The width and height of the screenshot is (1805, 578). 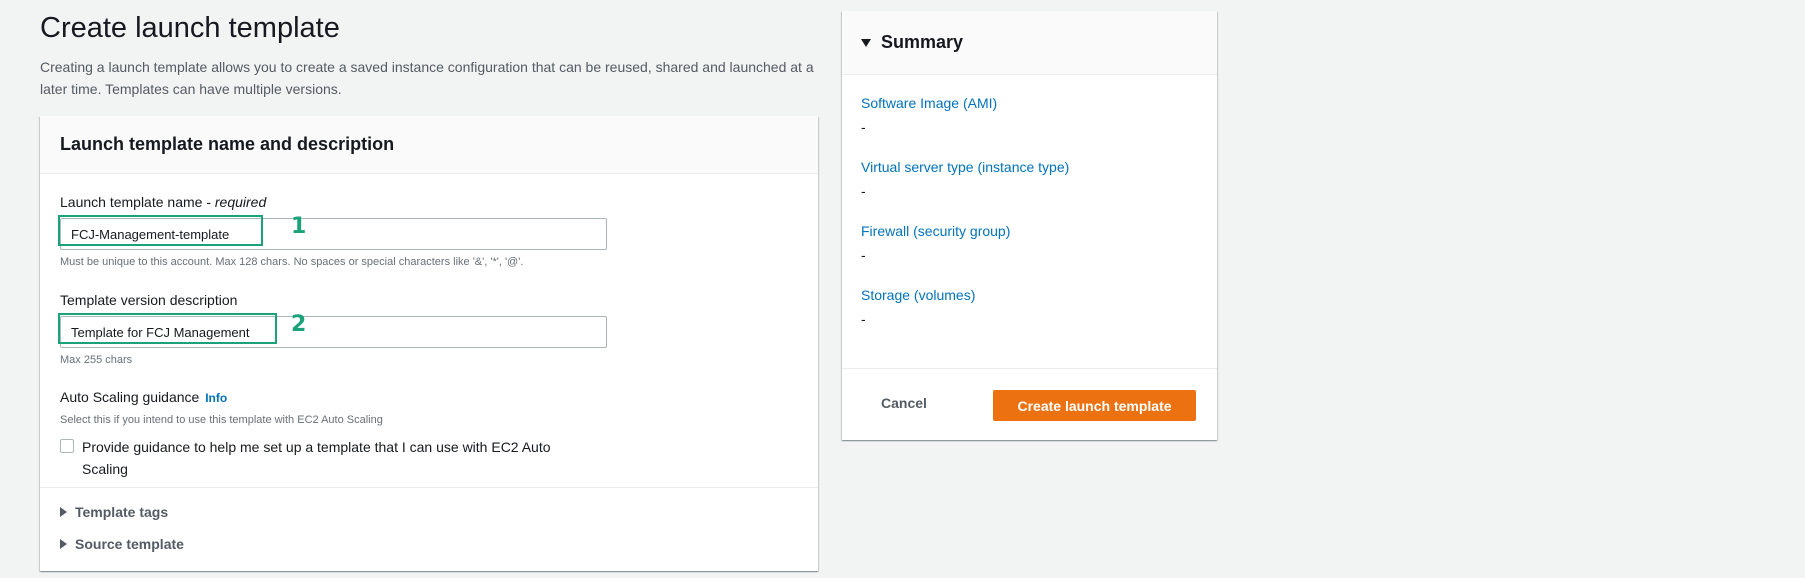 I want to click on required-label: required, so click(x=240, y=202).